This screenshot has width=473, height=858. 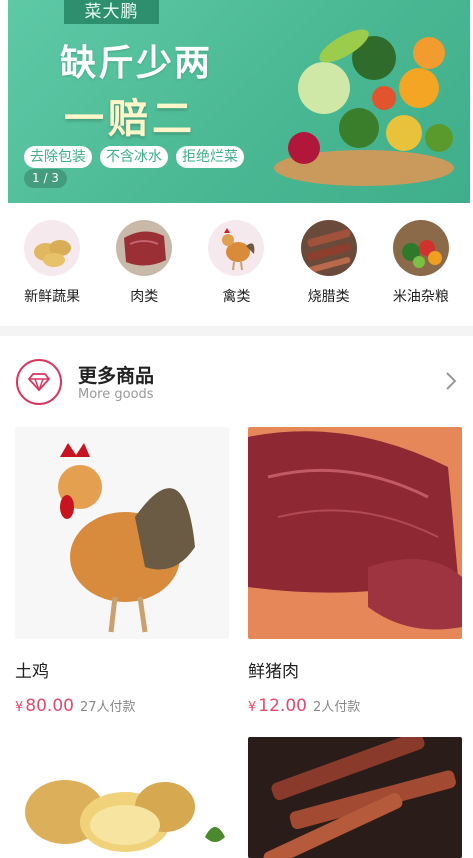 I want to click on banner-tag: 拒绝烂菜, so click(x=210, y=157).